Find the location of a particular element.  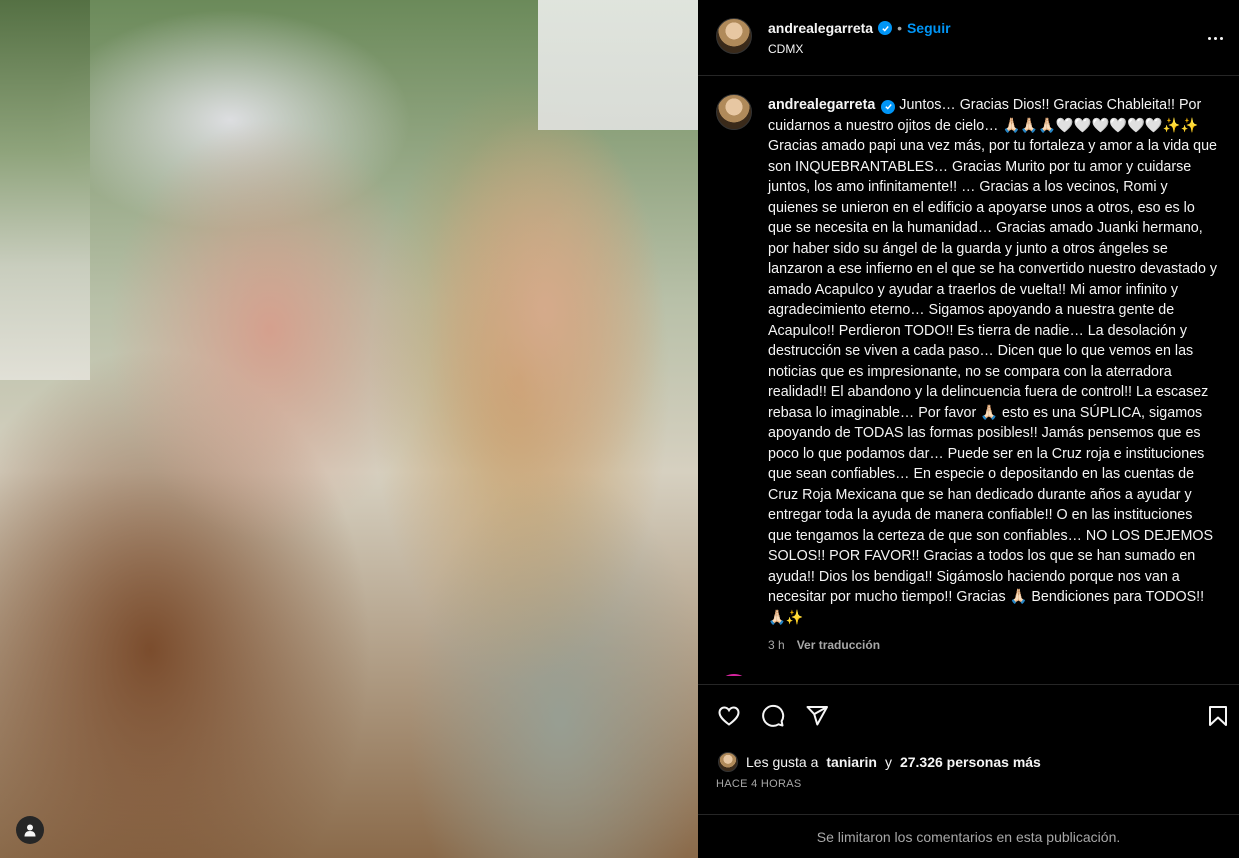

post-timestamp: HACE 4 HORAS is located at coordinates (759, 784).